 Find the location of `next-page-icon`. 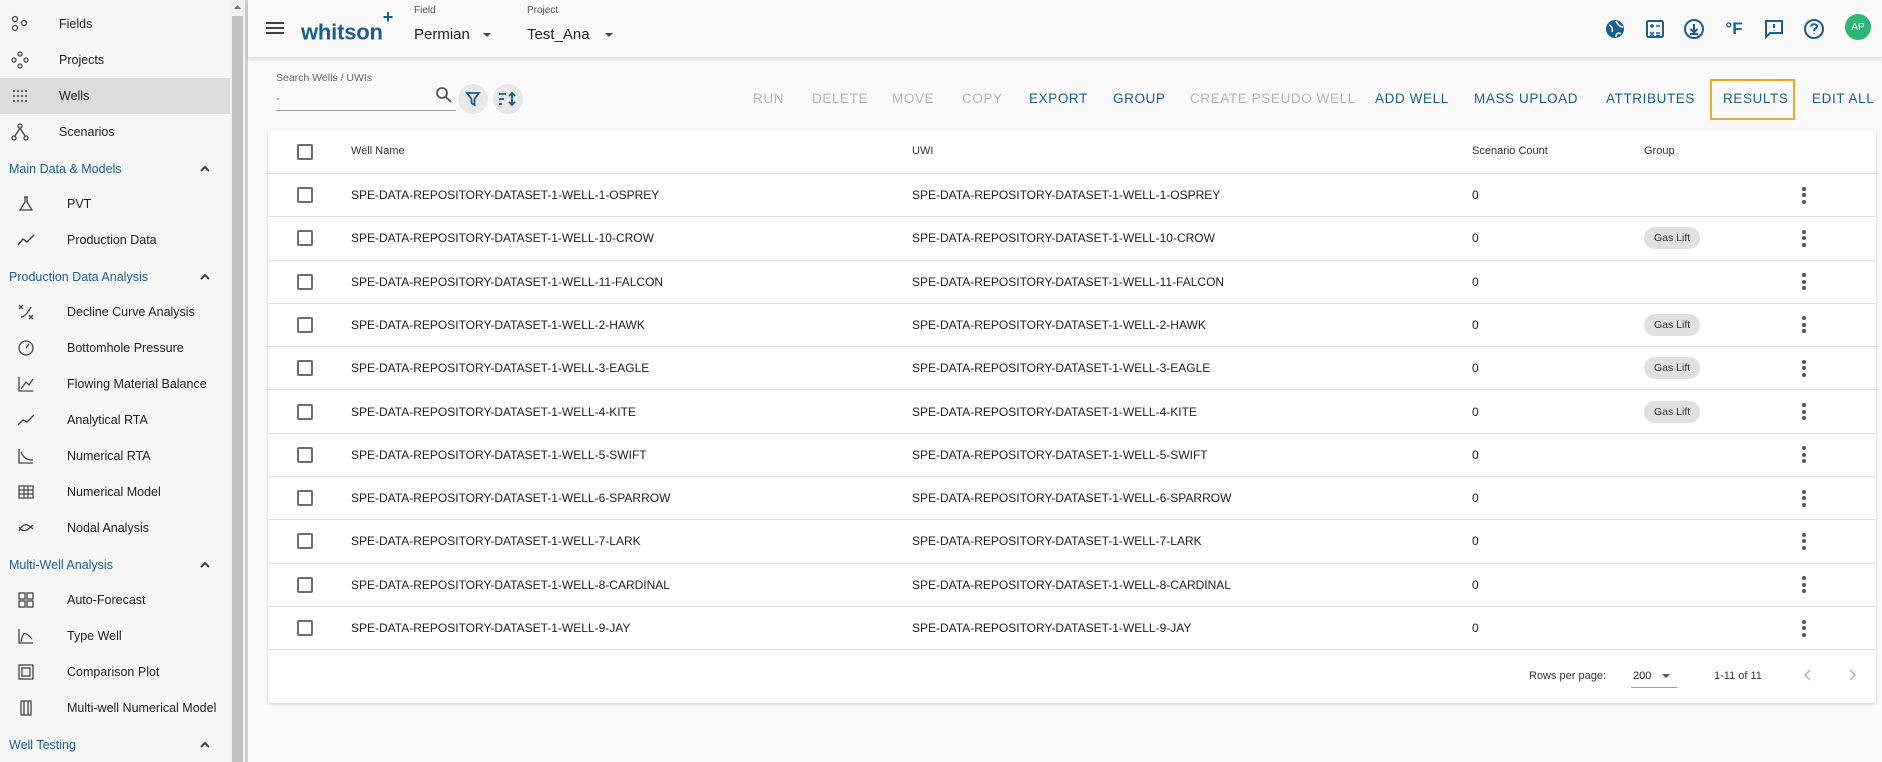

next-page-icon is located at coordinates (1852, 675).